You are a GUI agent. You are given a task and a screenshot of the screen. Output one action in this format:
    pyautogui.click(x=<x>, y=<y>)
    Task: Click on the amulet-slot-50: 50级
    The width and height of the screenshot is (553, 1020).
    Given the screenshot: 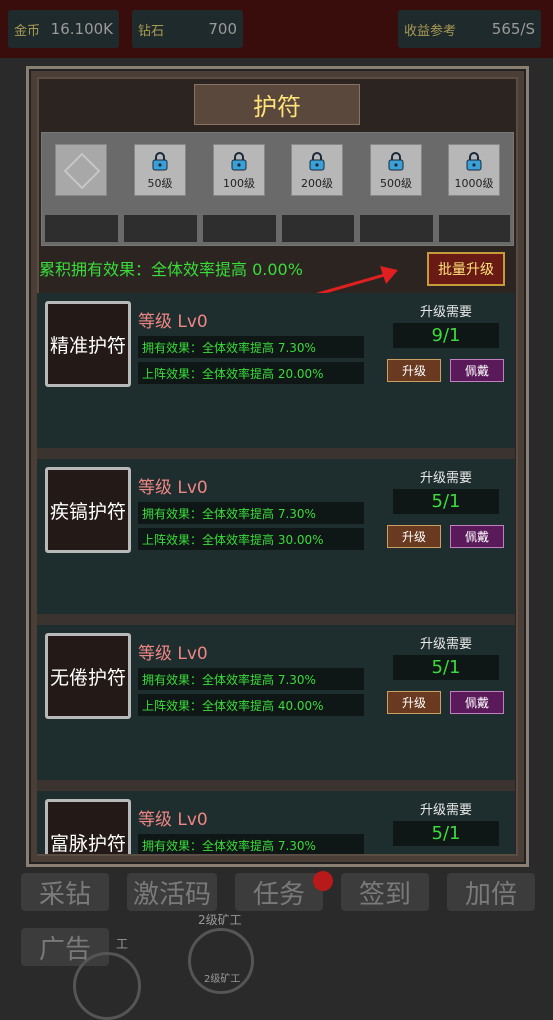 What is the action you would take?
    pyautogui.click(x=160, y=170)
    